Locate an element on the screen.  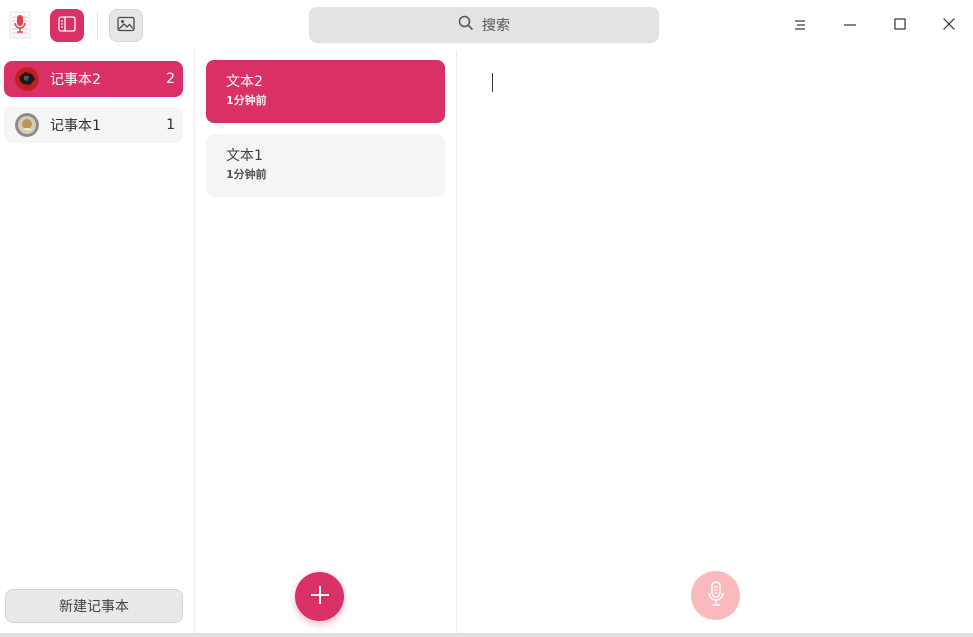
notebook-count: 1 is located at coordinates (170, 125).